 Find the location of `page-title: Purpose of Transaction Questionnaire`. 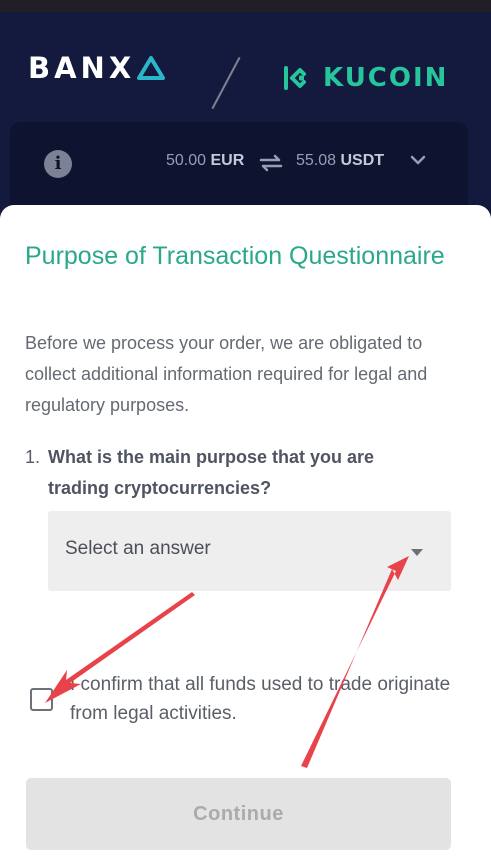

page-title: Purpose of Transaction Questionnaire is located at coordinates (235, 256).